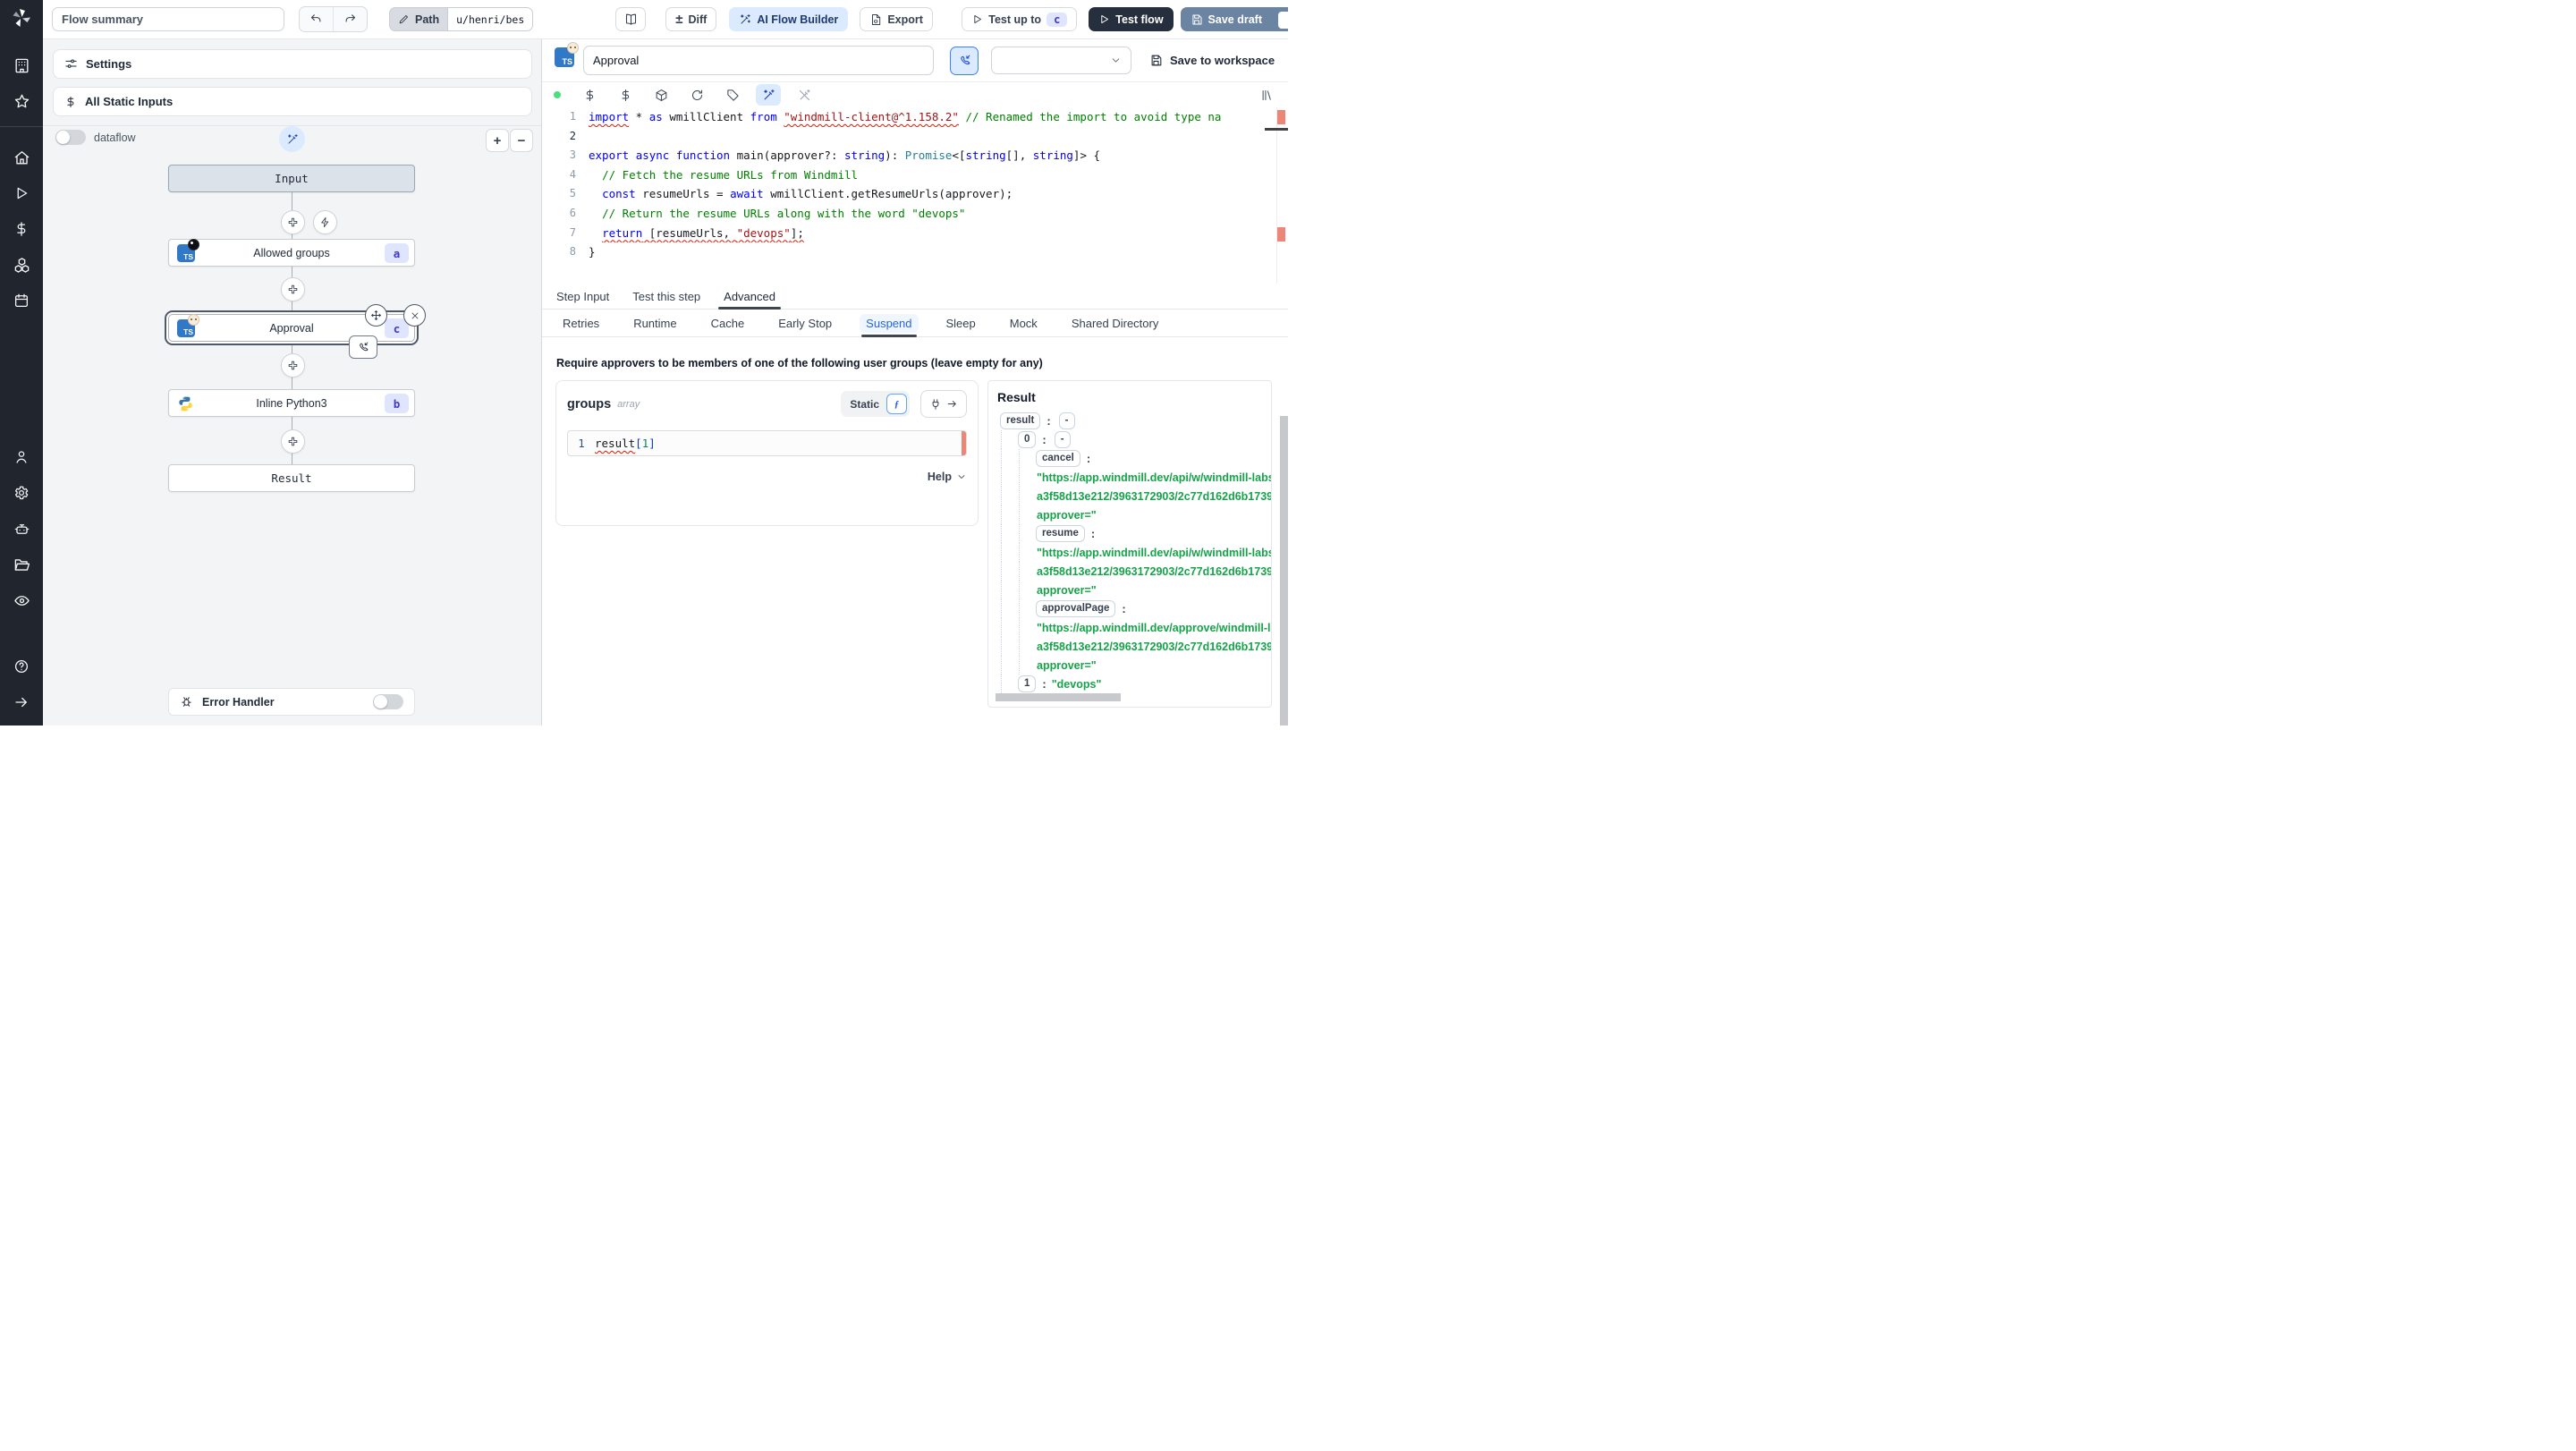 The image size is (2576, 1451). I want to click on redo-button, so click(350, 19).